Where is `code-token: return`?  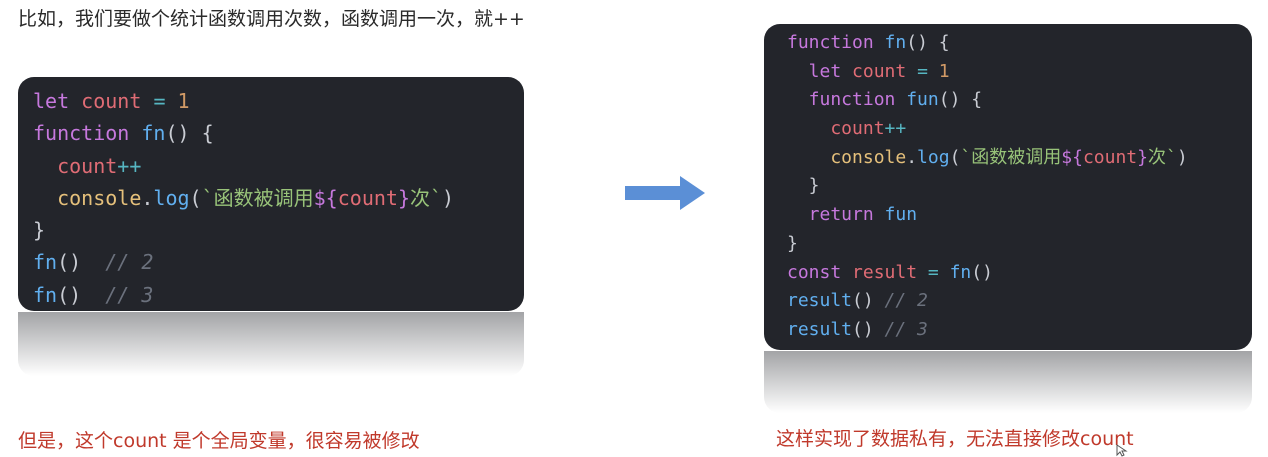
code-token: return is located at coordinates (841, 215).